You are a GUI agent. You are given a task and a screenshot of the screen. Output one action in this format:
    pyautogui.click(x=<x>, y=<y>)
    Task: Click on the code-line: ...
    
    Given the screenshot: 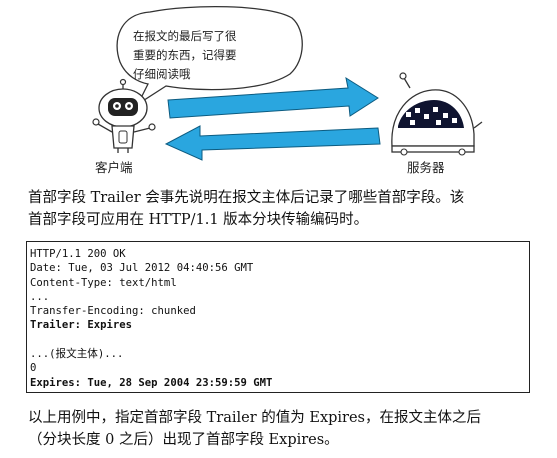 What is the action you would take?
    pyautogui.click(x=40, y=296)
    